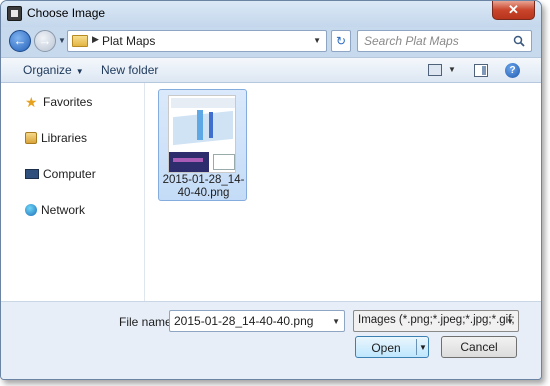  I want to click on breadcrumb-item: Plat Maps, so click(128, 41).